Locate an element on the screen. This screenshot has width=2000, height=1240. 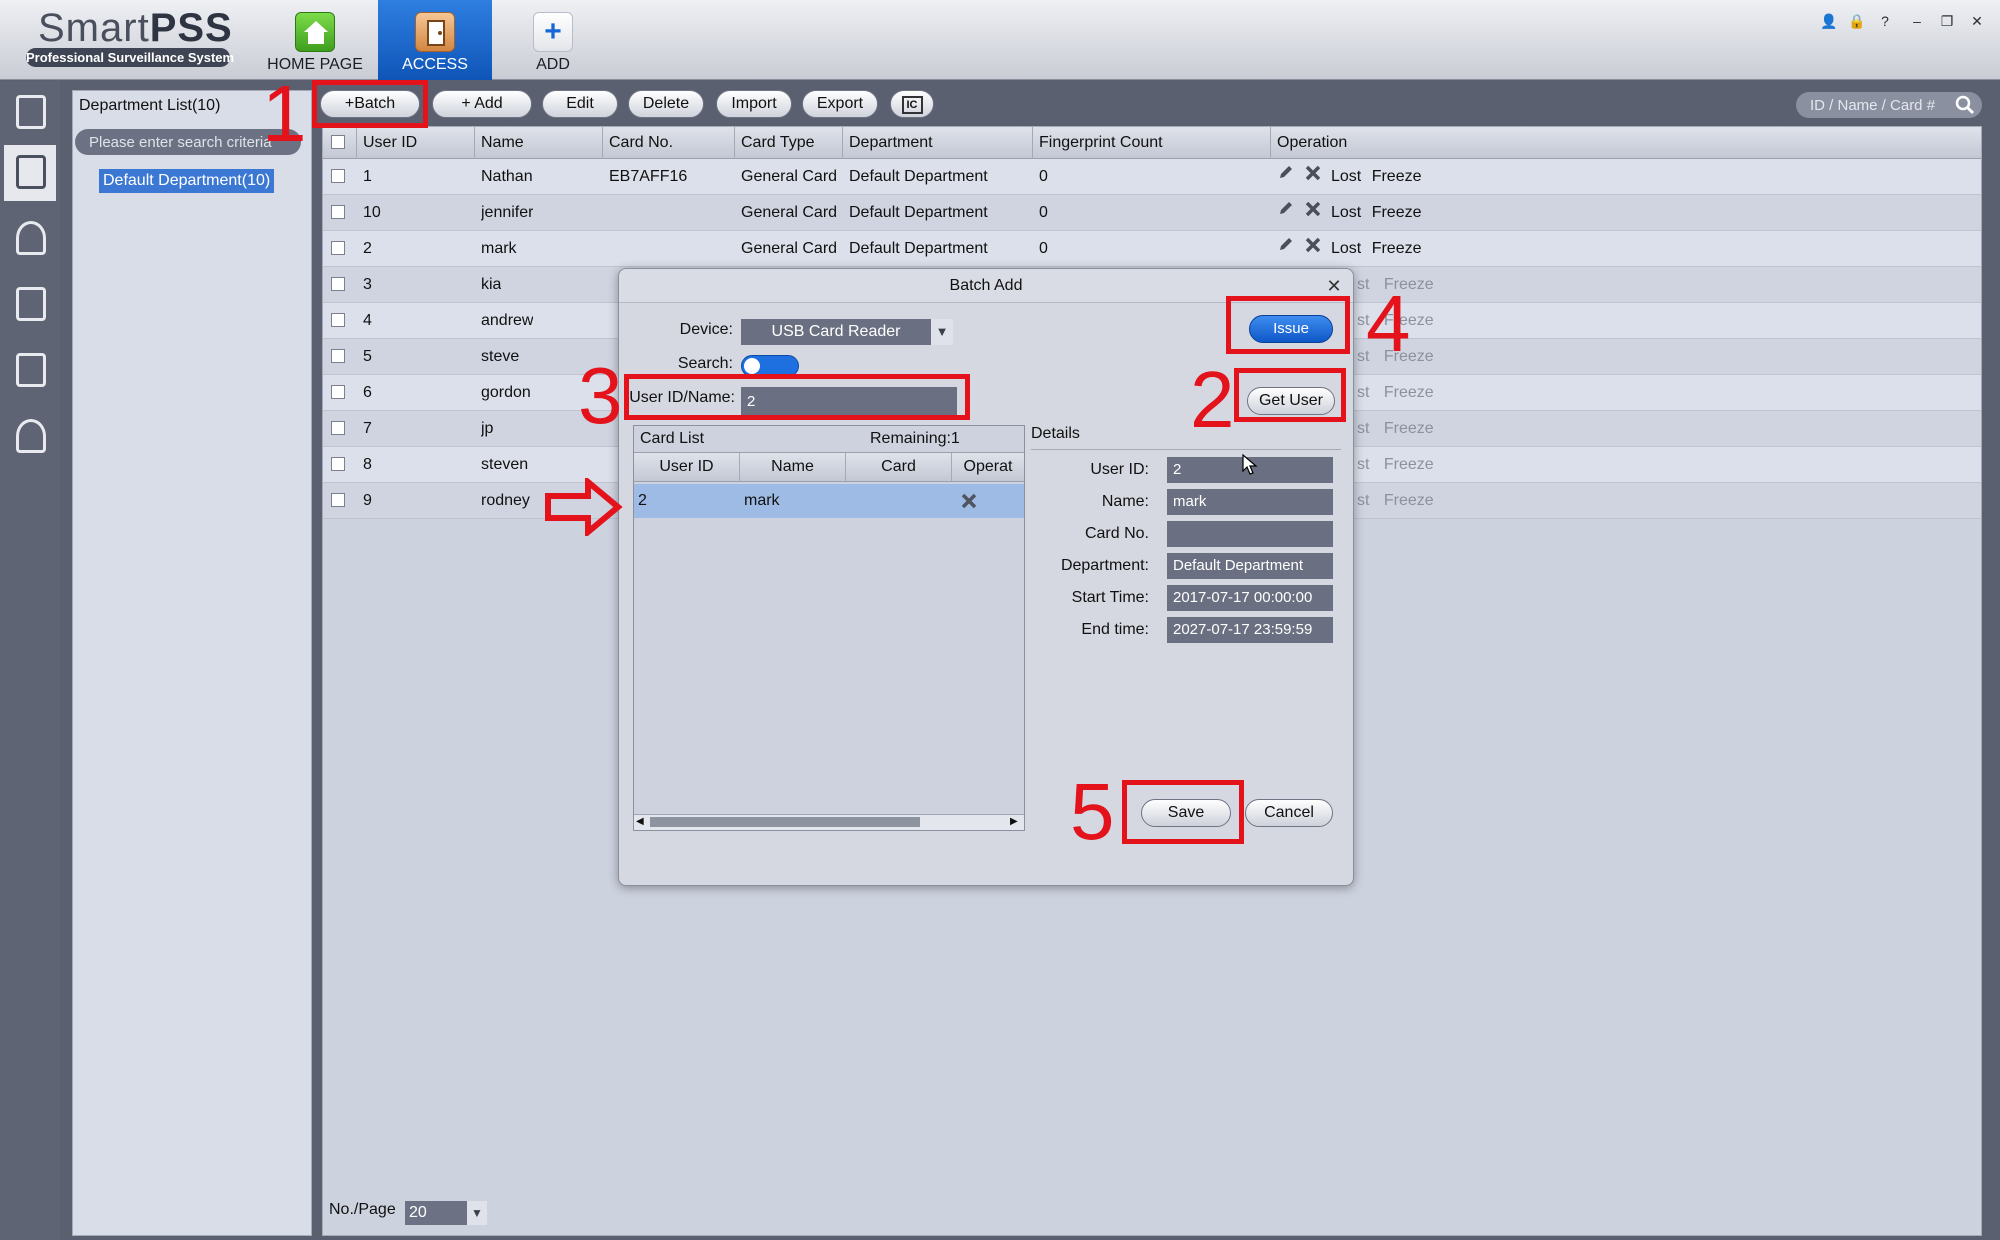
operation-cell: Lost Freeze is located at coordinates (1349, 213).